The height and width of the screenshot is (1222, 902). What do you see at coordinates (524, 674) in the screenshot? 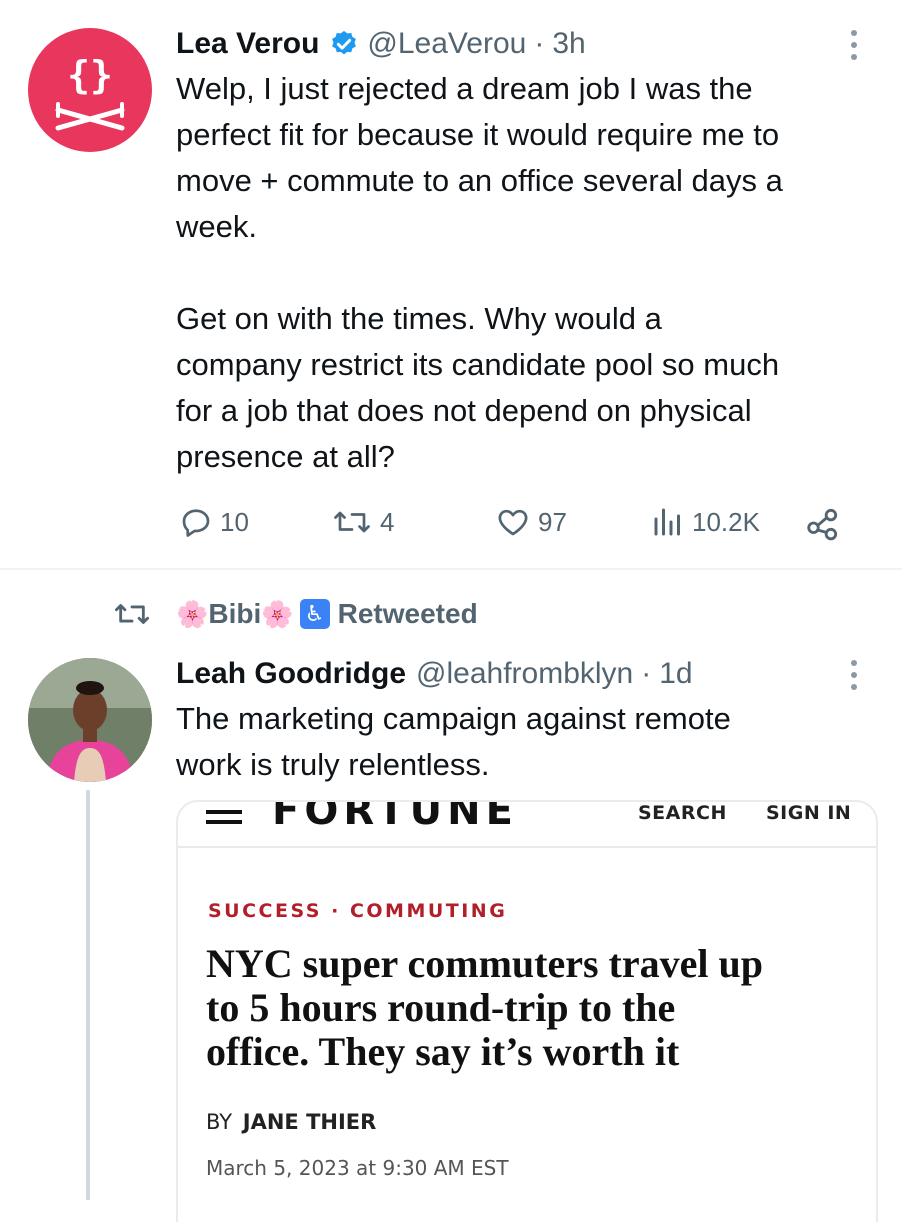
I see `author-handle: @leahfrombklyn` at bounding box center [524, 674].